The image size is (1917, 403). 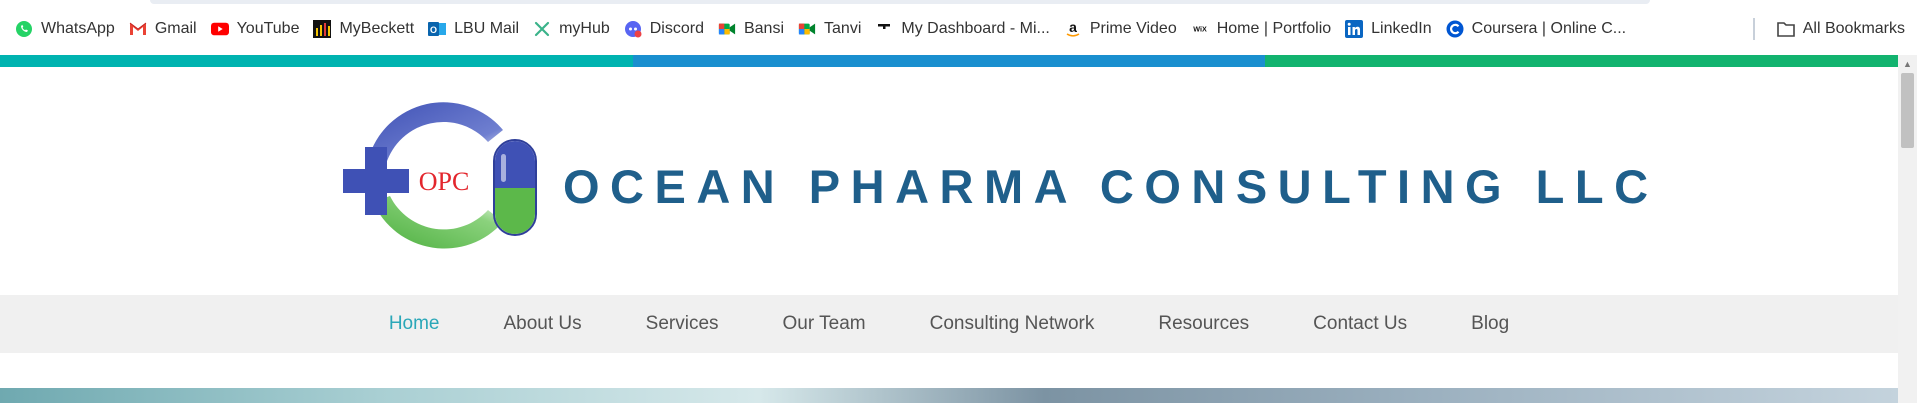 I want to click on bookmark-label: WhatsApp, so click(x=78, y=28).